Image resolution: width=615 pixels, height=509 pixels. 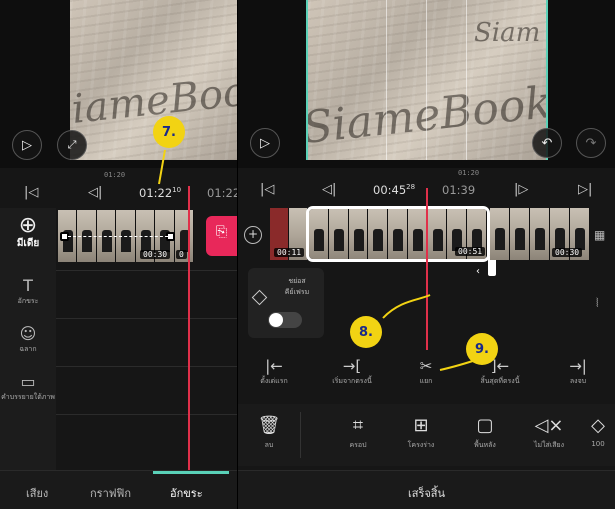 What do you see at coordinates (169, 132) in the screenshot?
I see `annotation-step-7: 7.` at bounding box center [169, 132].